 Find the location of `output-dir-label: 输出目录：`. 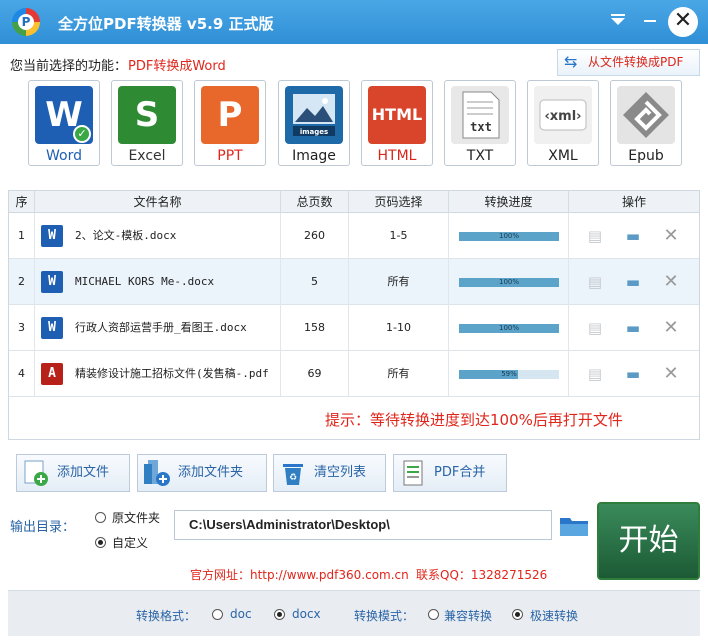

output-dir-label: 输出目录： is located at coordinates (43, 527).